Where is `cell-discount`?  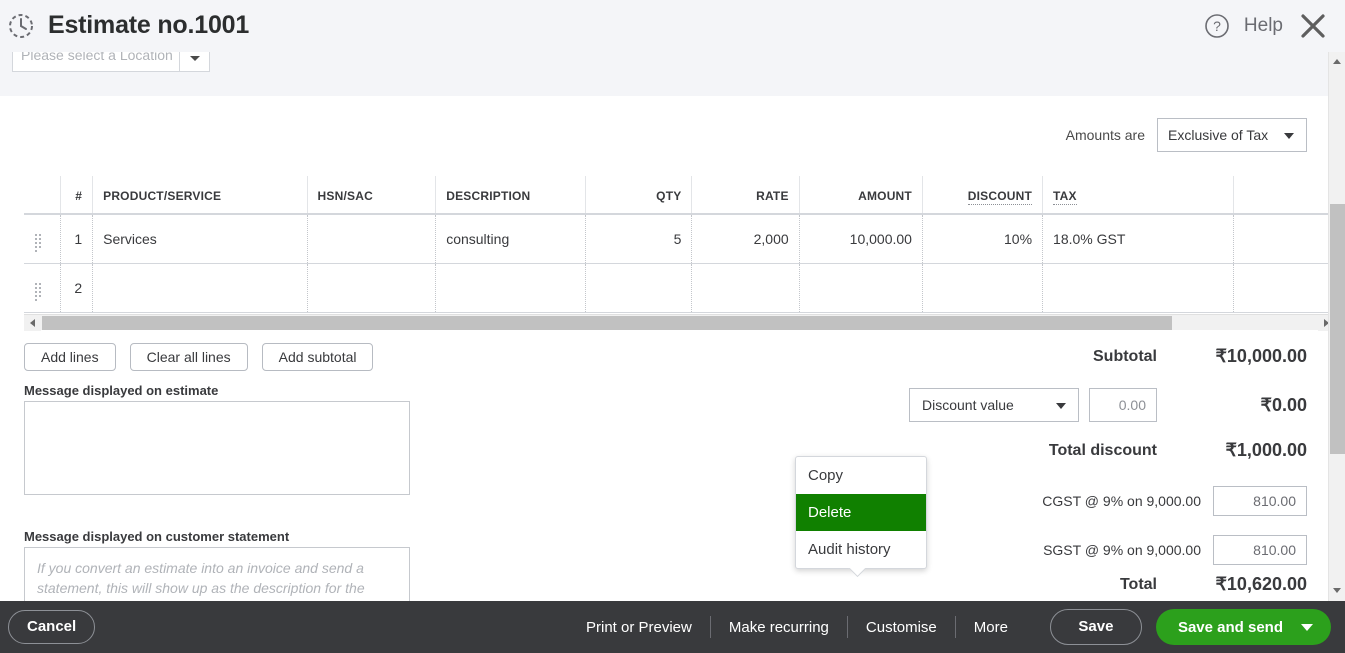
cell-discount is located at coordinates (982, 288).